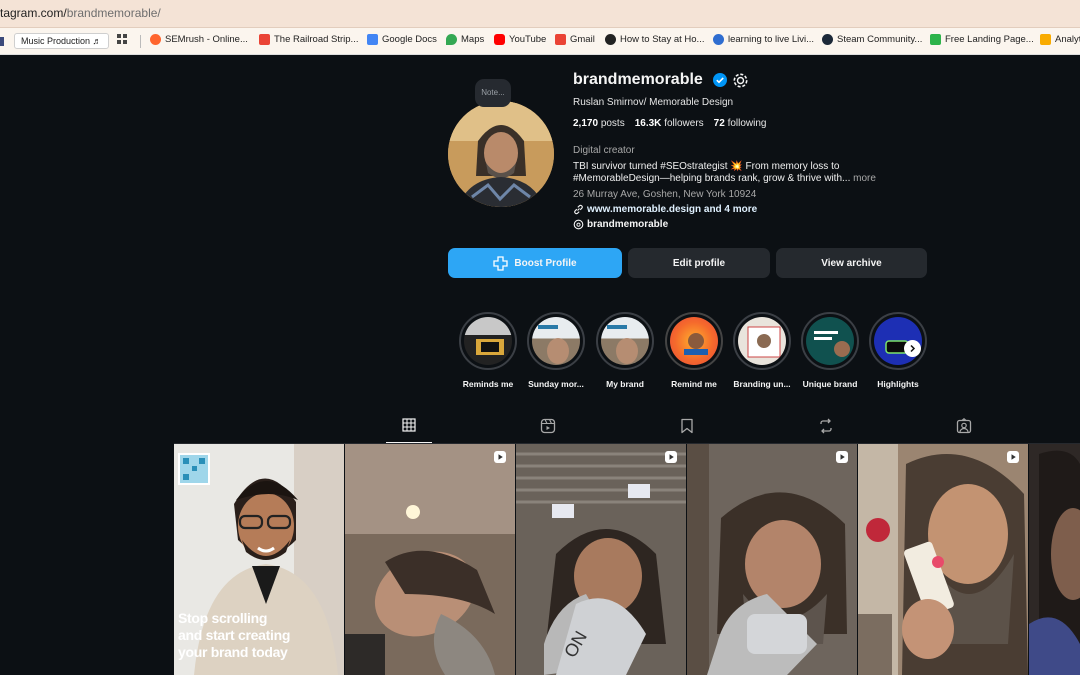 The image size is (1080, 675). I want to click on highlight-item: Remind me, so click(694, 350).